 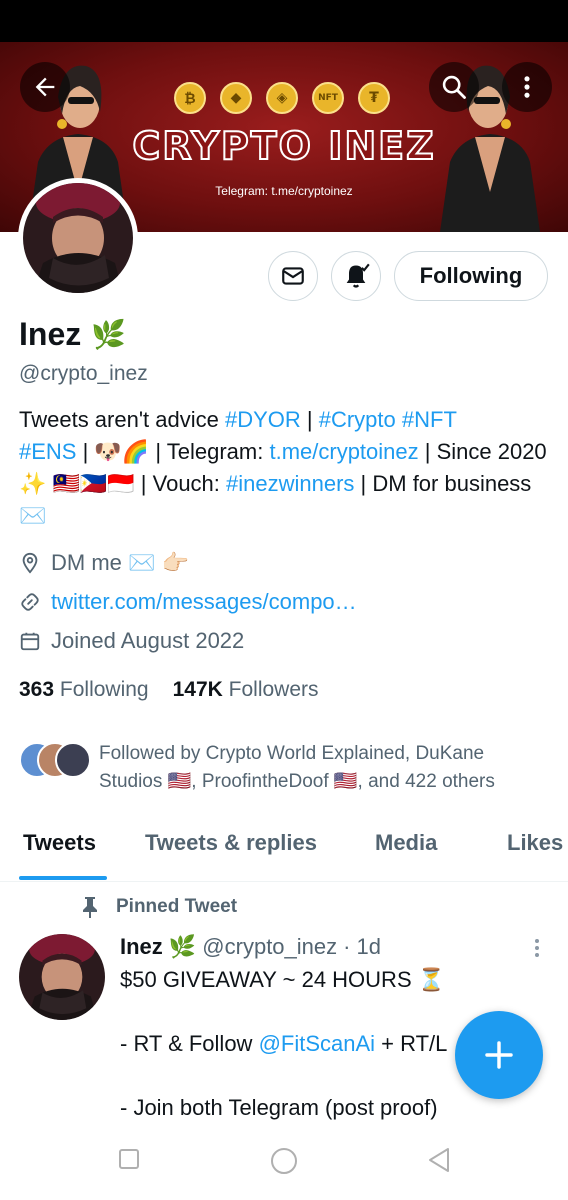 I want to click on tweet-text-line: $50 GIVEAWAY ~ 24 HOURS ⏳, so click(x=283, y=979).